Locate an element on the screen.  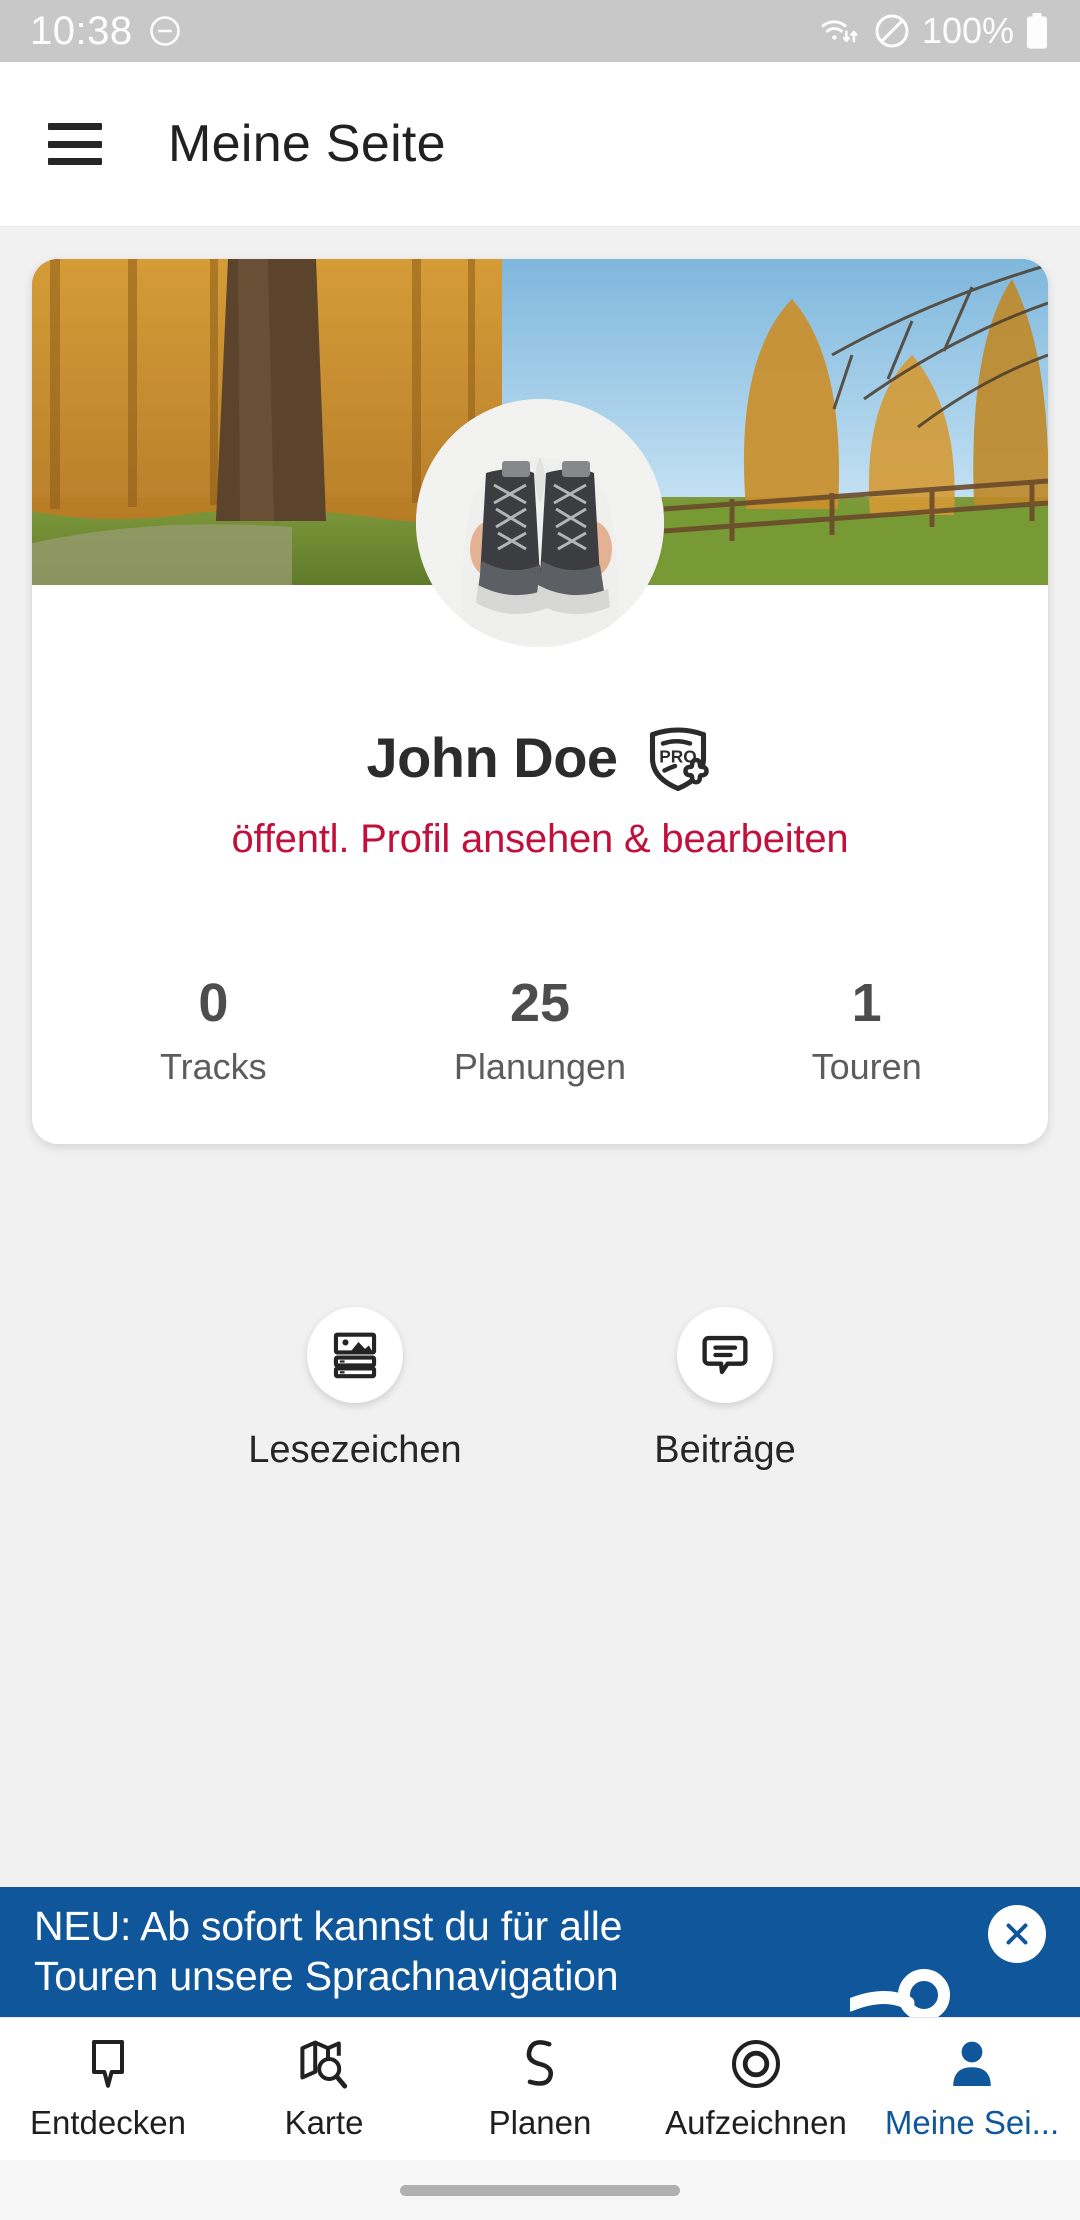
status-bar-clock: 10:38 is located at coordinates (81, 30).